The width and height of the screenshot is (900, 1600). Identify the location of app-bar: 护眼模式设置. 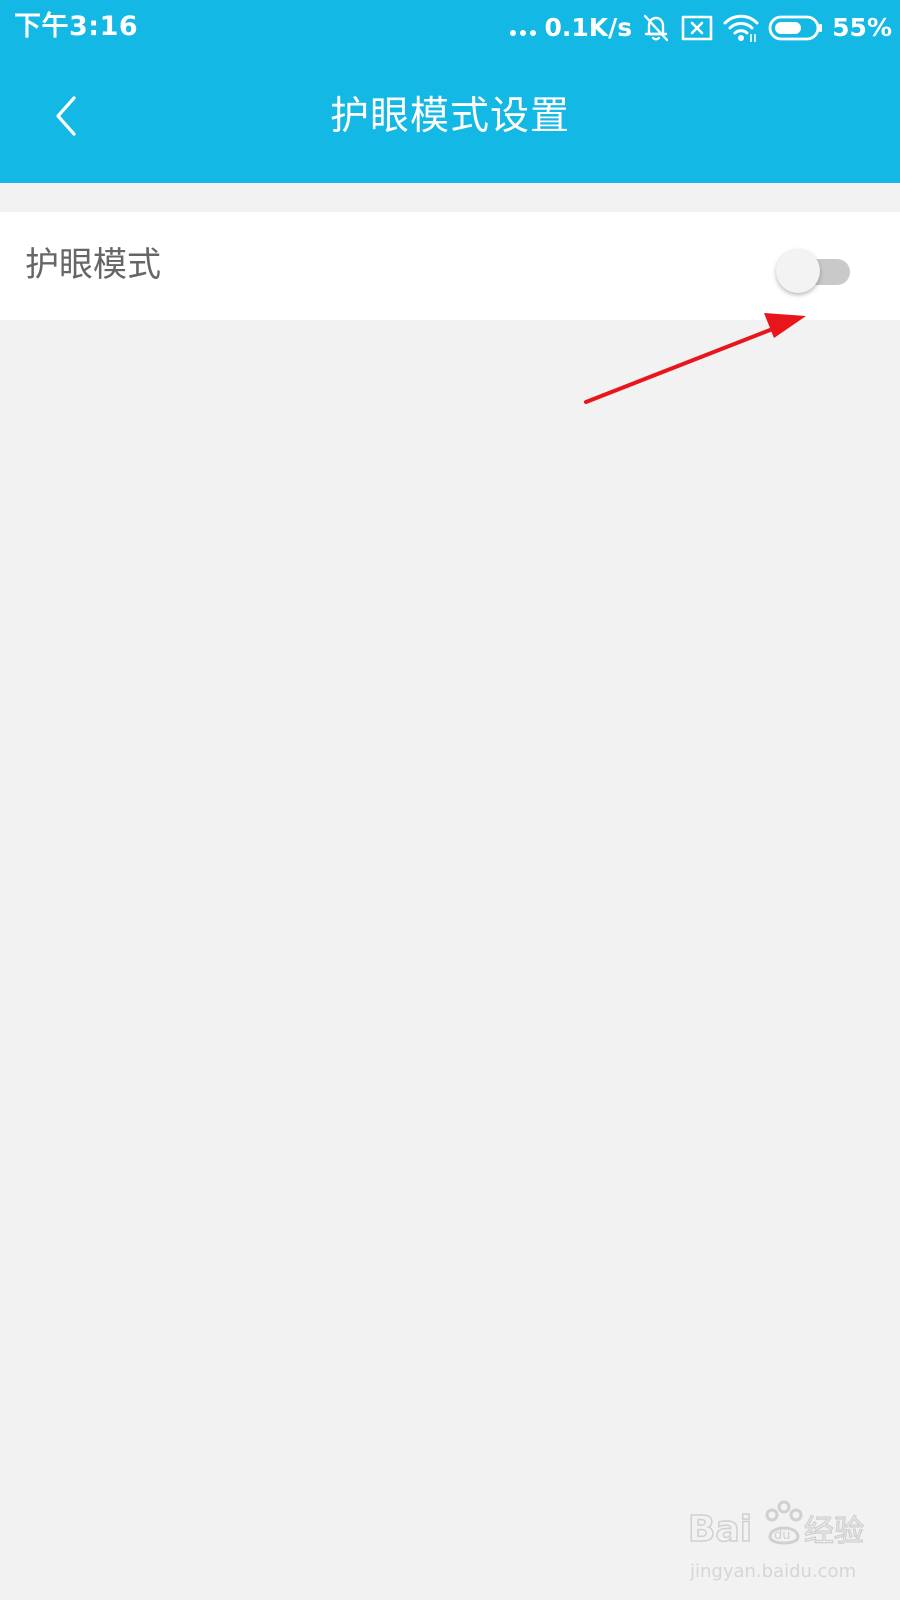
(450, 119).